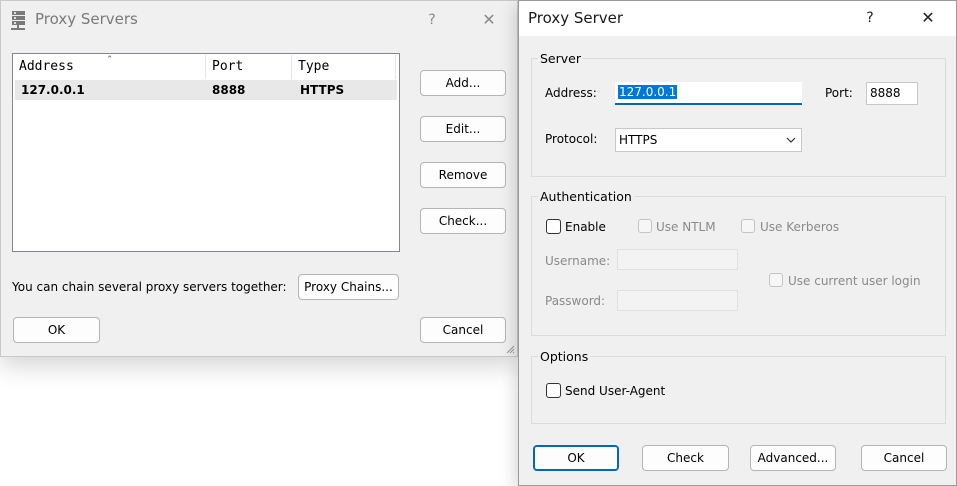 This screenshot has width=957, height=486. What do you see at coordinates (892, 93) in the screenshot?
I see `port-input: 8888` at bounding box center [892, 93].